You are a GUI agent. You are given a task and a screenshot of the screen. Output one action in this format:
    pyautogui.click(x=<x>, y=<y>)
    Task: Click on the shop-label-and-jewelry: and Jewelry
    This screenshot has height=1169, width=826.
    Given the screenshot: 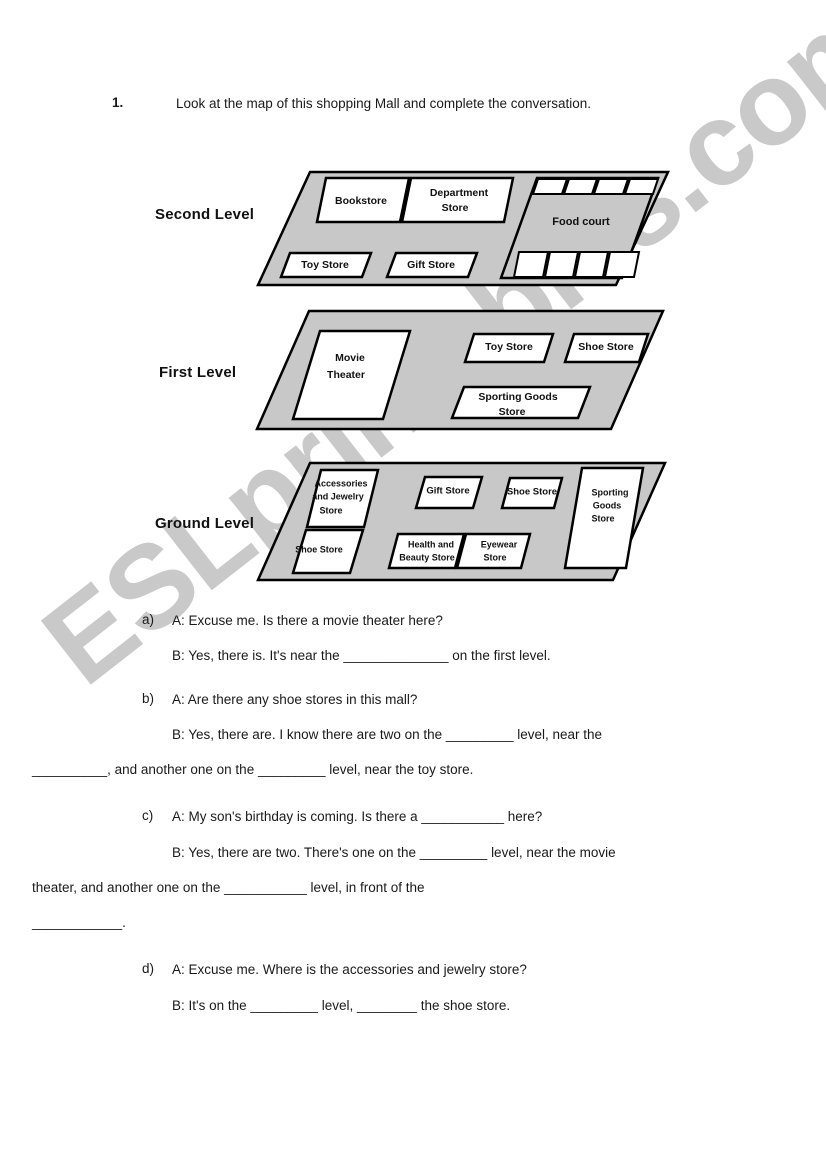 What is the action you would take?
    pyautogui.click(x=338, y=496)
    